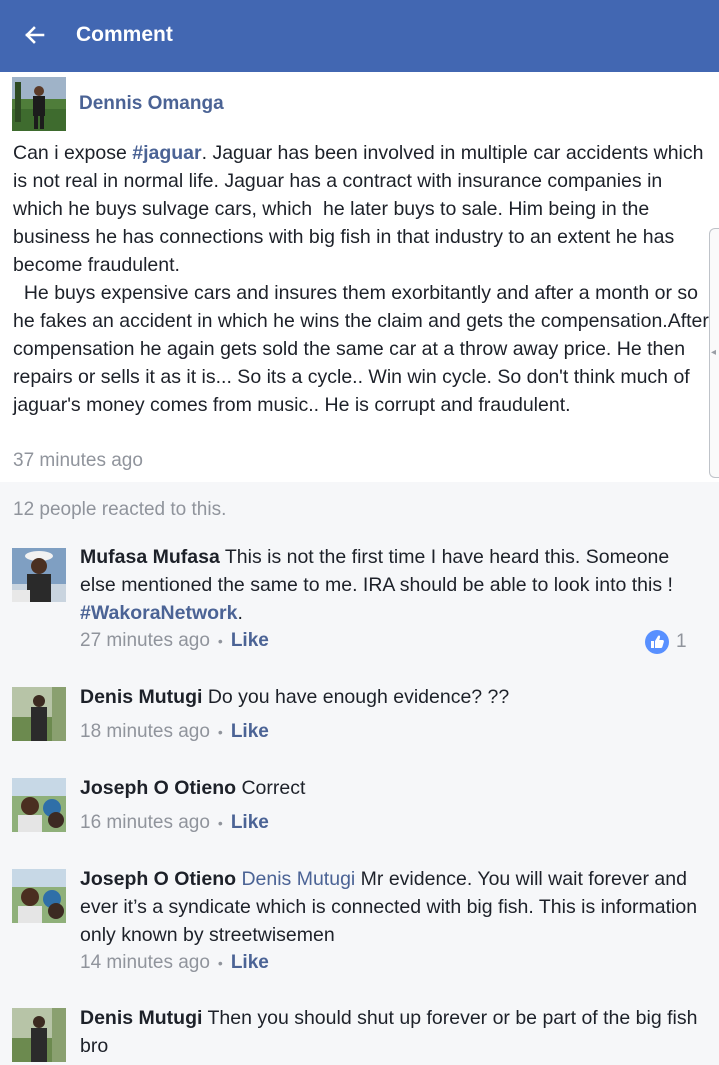 The height and width of the screenshot is (1065, 719). I want to click on comment-body: Correct, so click(271, 788).